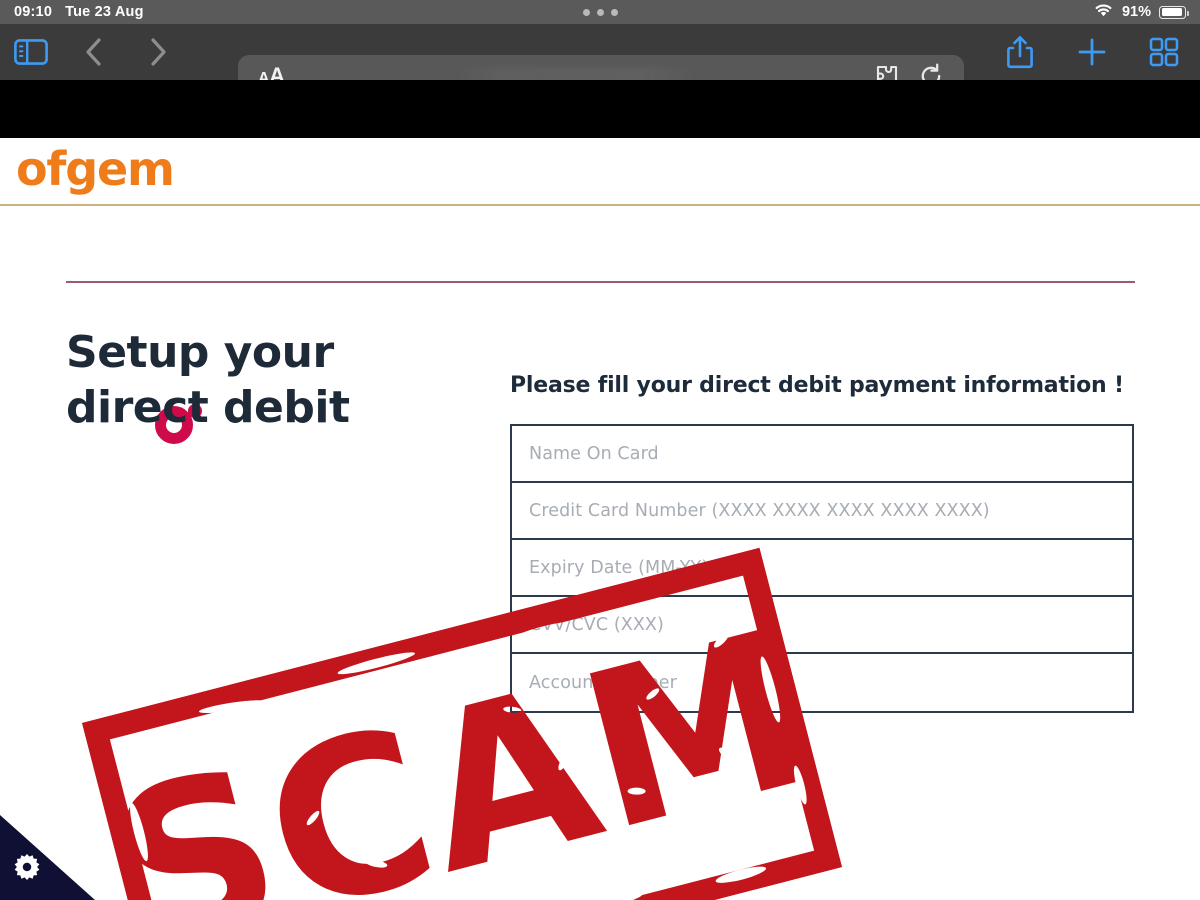  I want to click on field-account-number: Account Number, so click(822, 682).